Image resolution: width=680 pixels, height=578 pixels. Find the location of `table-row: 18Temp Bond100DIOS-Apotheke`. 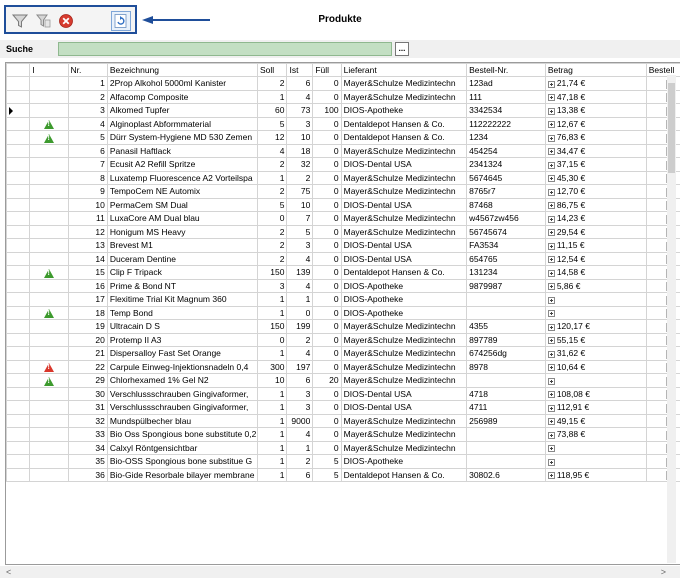

table-row: 18Temp Bond100DIOS-Apotheke is located at coordinates (343, 312).